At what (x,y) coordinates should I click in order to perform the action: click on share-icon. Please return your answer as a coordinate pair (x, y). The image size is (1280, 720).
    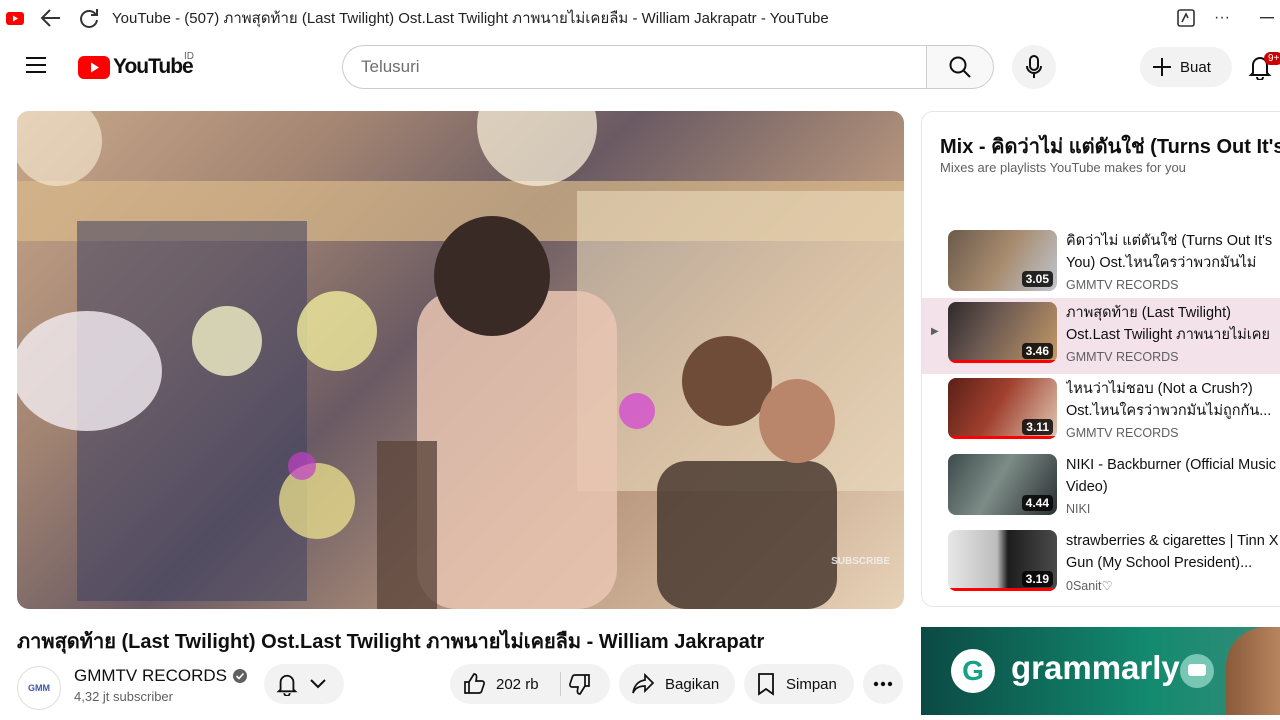
    Looking at the image, I should click on (643, 683).